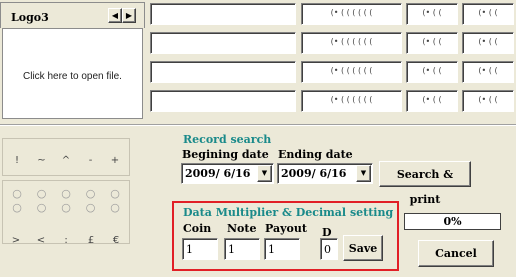 This screenshot has width=516, height=277. I want to click on begin-date-label: Begining date, so click(225, 154).